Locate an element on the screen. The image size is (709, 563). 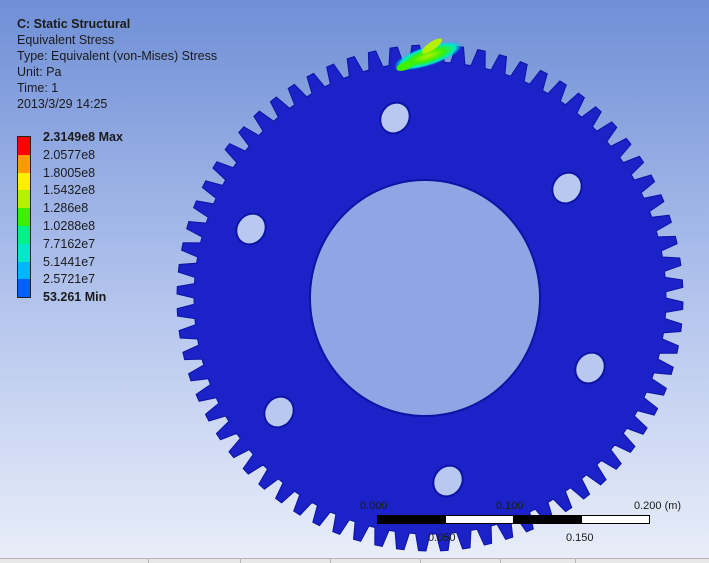
scale-label-200: 0.200 (m) is located at coordinates (658, 506).